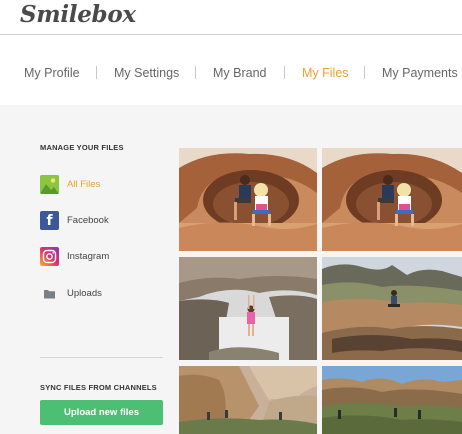 This screenshot has width=462, height=434. I want to click on sidebar-item-facebook: f Facebook, so click(100, 221).